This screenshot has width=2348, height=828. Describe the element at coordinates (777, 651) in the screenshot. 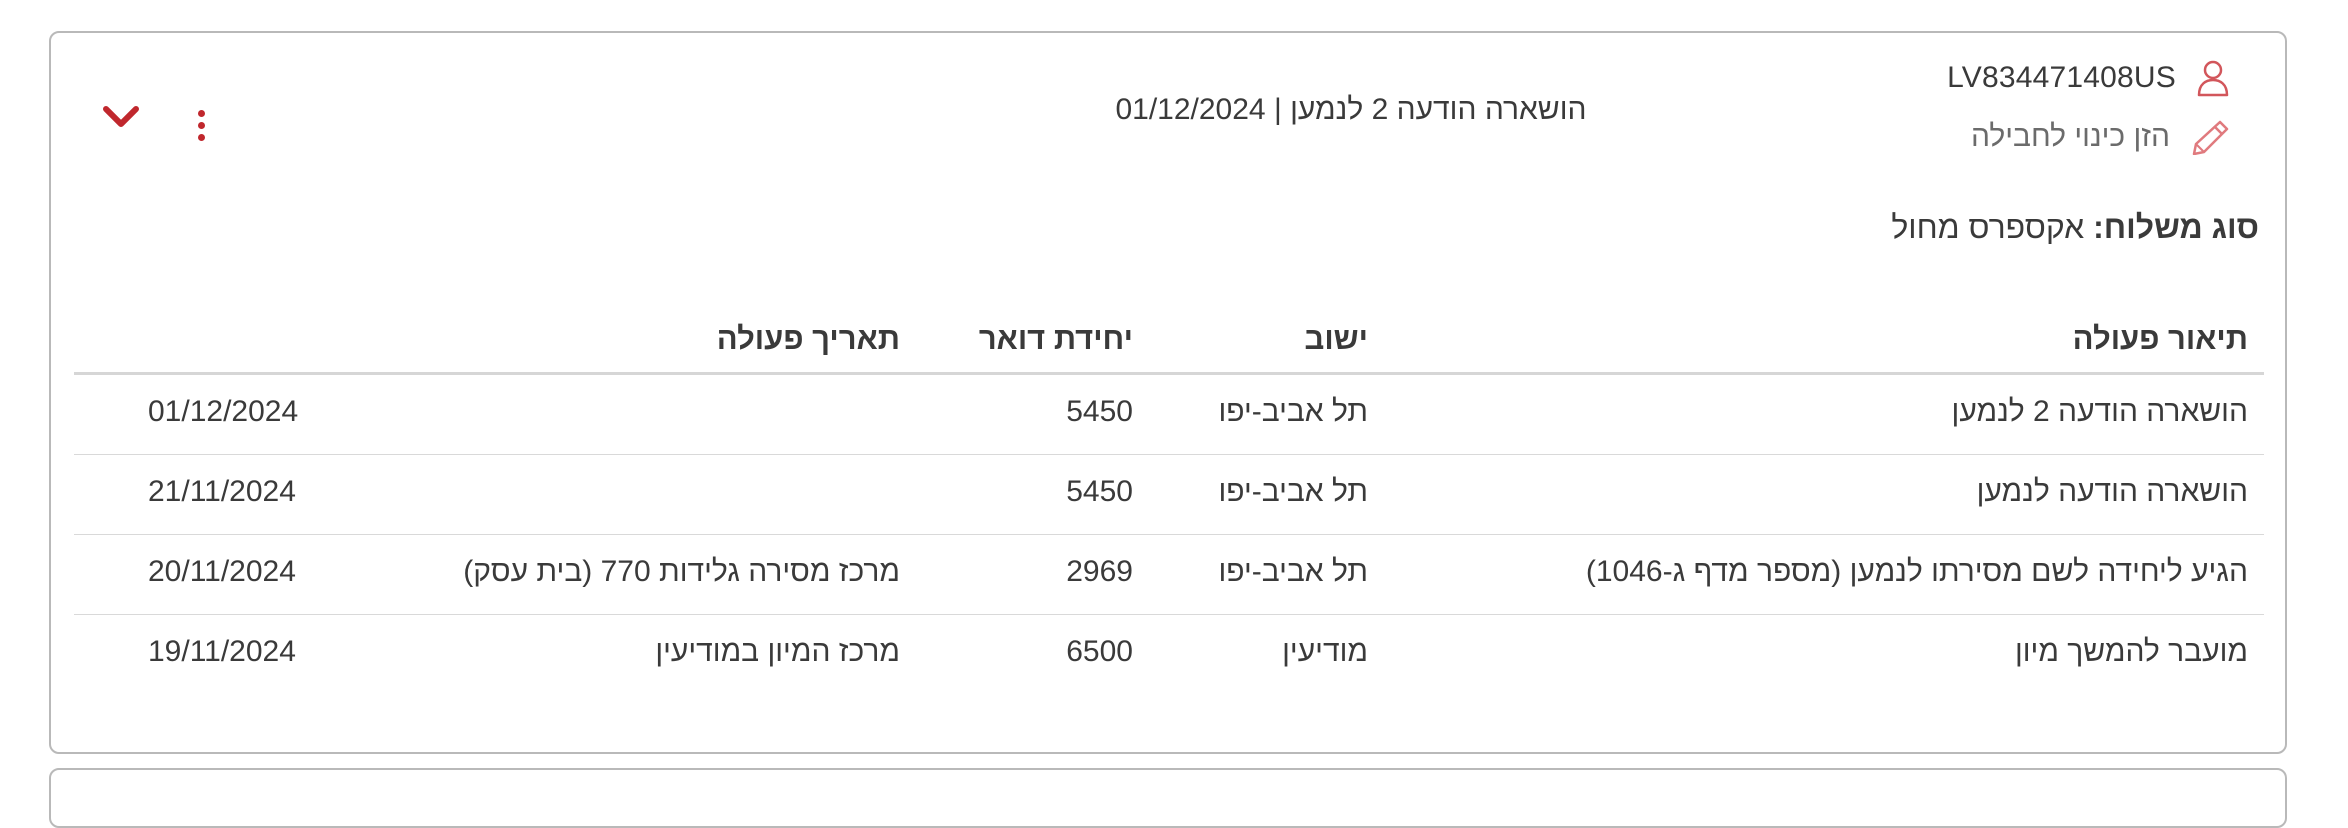

I see `row-branch: מרכז המיון במודיעין` at that location.